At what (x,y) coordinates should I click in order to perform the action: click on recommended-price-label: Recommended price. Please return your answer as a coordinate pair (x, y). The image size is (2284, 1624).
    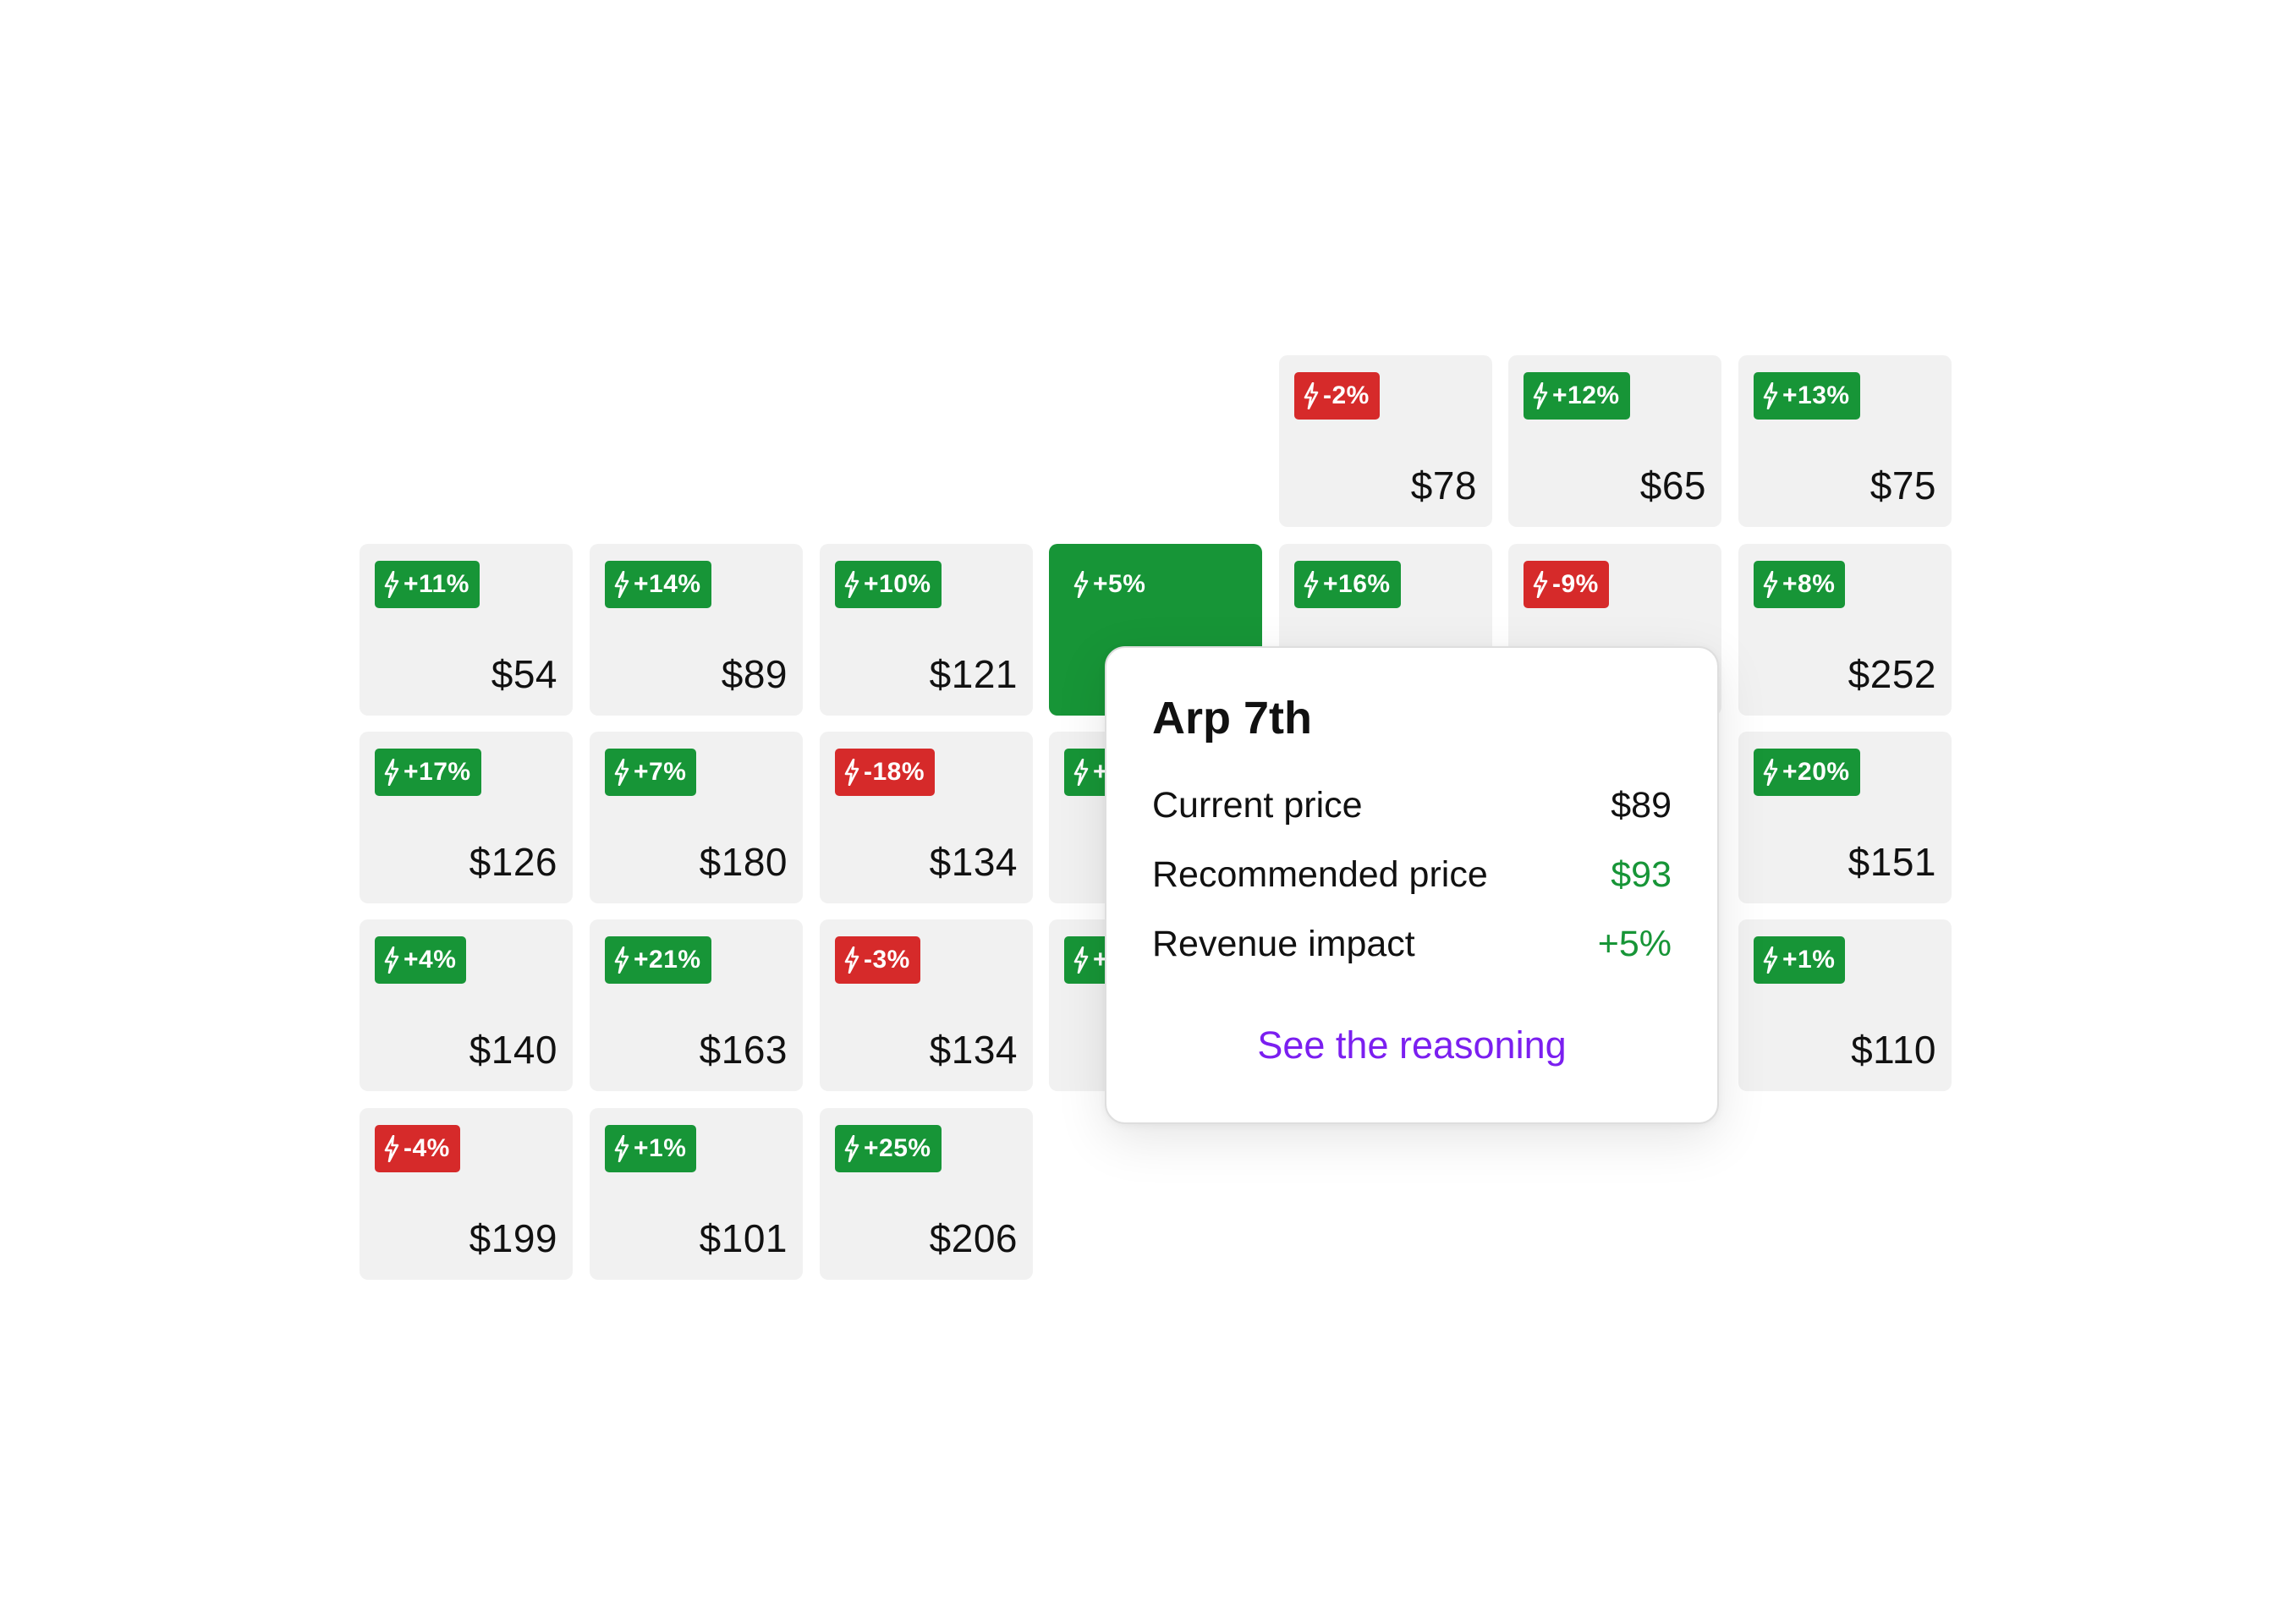
    Looking at the image, I should click on (1320, 874).